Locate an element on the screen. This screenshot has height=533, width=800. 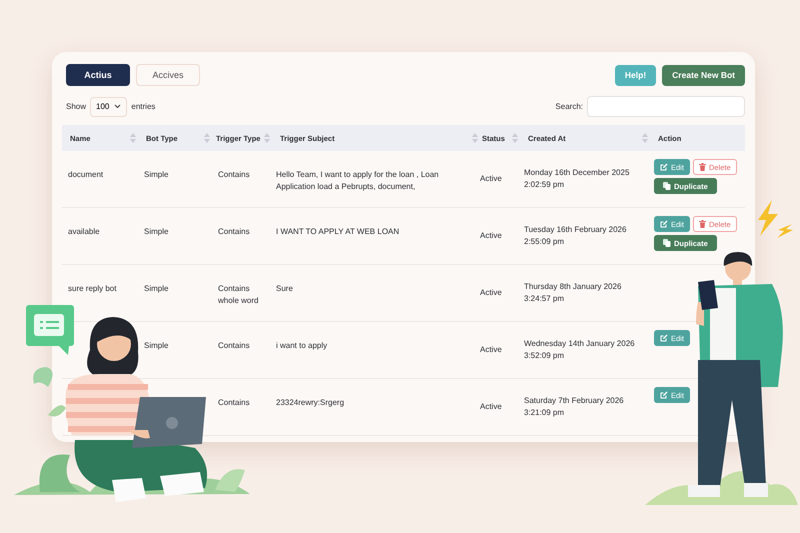
table-cell: Sure is located at coordinates (284, 288).